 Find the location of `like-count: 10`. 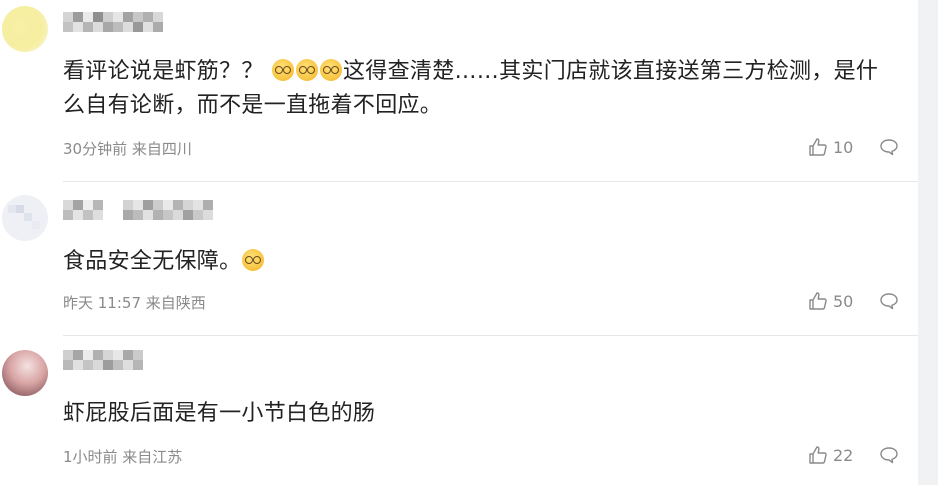

like-count: 10 is located at coordinates (853, 147).